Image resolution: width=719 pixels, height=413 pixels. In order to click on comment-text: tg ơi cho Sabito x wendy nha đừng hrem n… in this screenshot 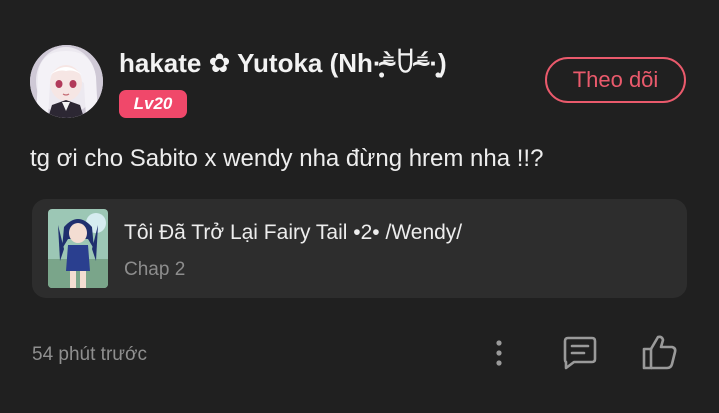, I will do `click(287, 158)`.